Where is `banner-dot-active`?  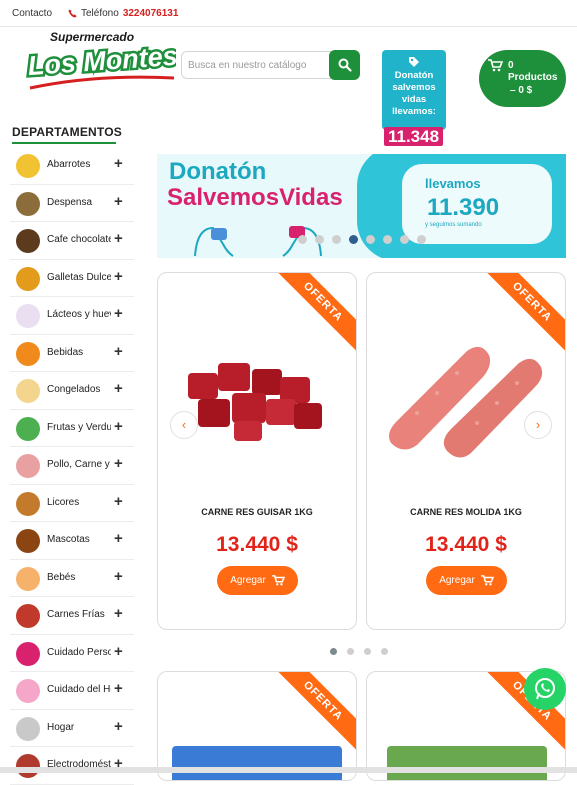 banner-dot-active is located at coordinates (353, 239).